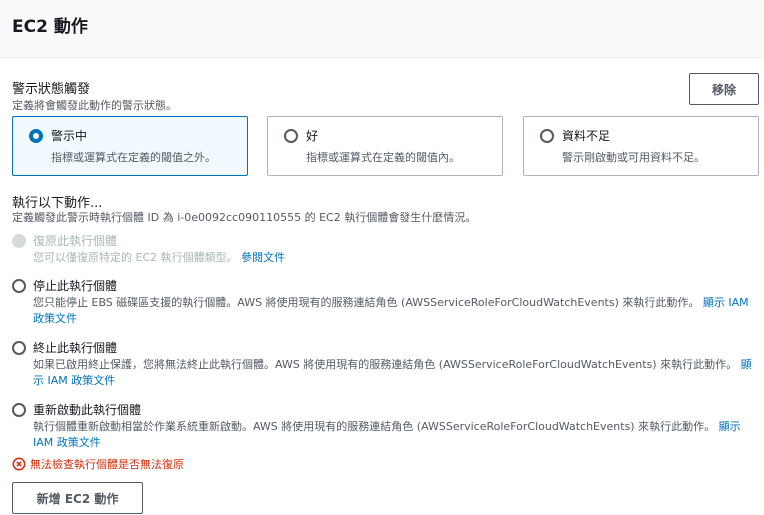 This screenshot has width=764, height=515. Describe the element at coordinates (107, 464) in the screenshot. I see `error-text: 無法檢查執行個體是否無法復原` at that location.